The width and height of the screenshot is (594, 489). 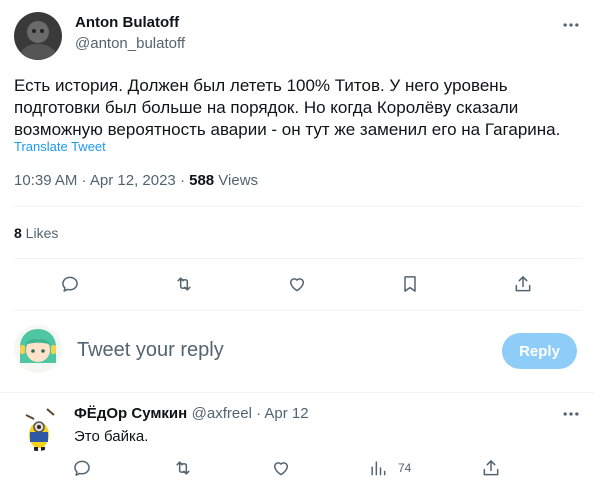 What do you see at coordinates (202, 180) in the screenshot?
I see `views-count: 588` at bounding box center [202, 180].